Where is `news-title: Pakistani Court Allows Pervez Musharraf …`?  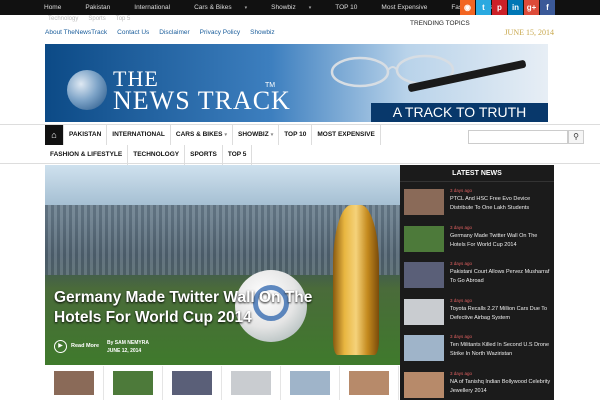 news-title: Pakistani Court Allows Pervez Musharraf … is located at coordinates (501, 277).